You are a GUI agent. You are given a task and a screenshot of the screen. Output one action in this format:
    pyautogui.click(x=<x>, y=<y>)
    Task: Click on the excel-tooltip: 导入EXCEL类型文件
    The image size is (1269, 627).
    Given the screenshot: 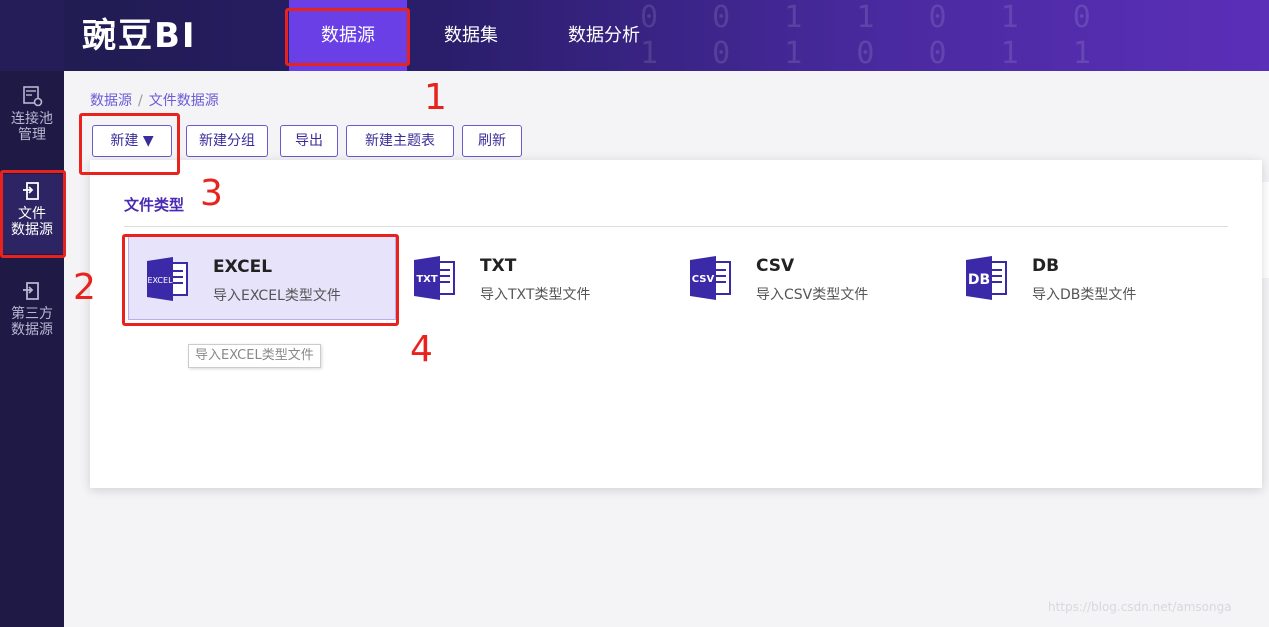 What is the action you would take?
    pyautogui.click(x=254, y=356)
    